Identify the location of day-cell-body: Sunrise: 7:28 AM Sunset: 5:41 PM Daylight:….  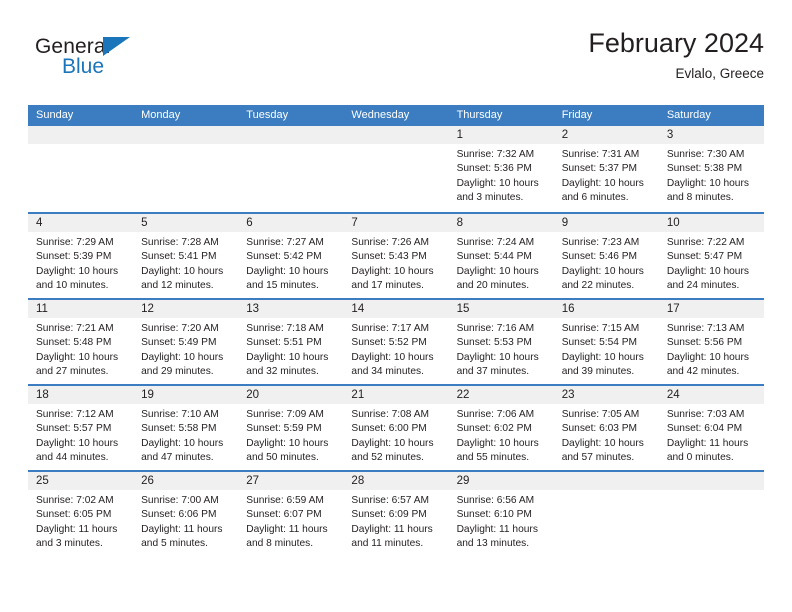
(185, 263).